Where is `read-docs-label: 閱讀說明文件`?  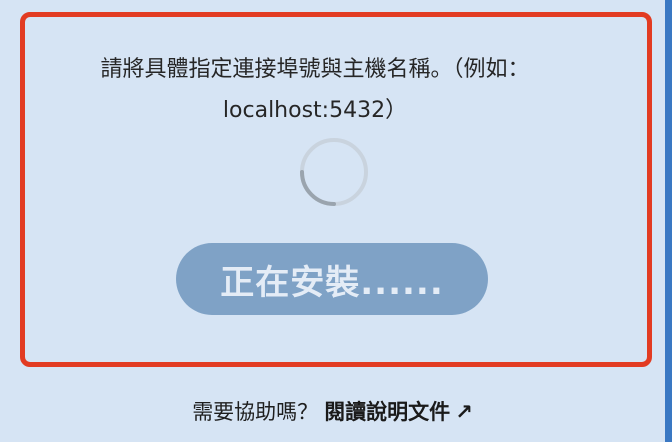 read-docs-label: 閱讀說明文件 is located at coordinates (387, 412).